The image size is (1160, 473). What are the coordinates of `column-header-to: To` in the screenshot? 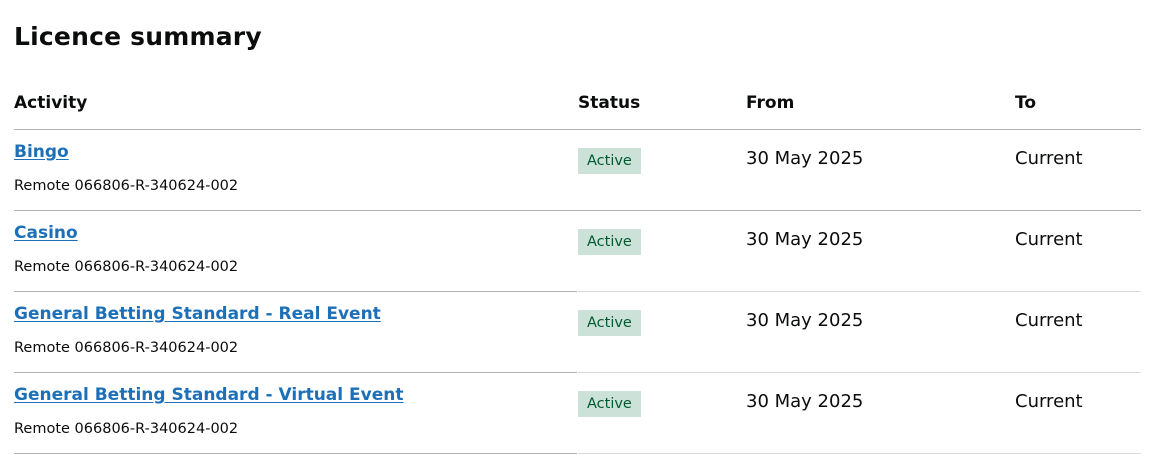 It's located at (1026, 103).